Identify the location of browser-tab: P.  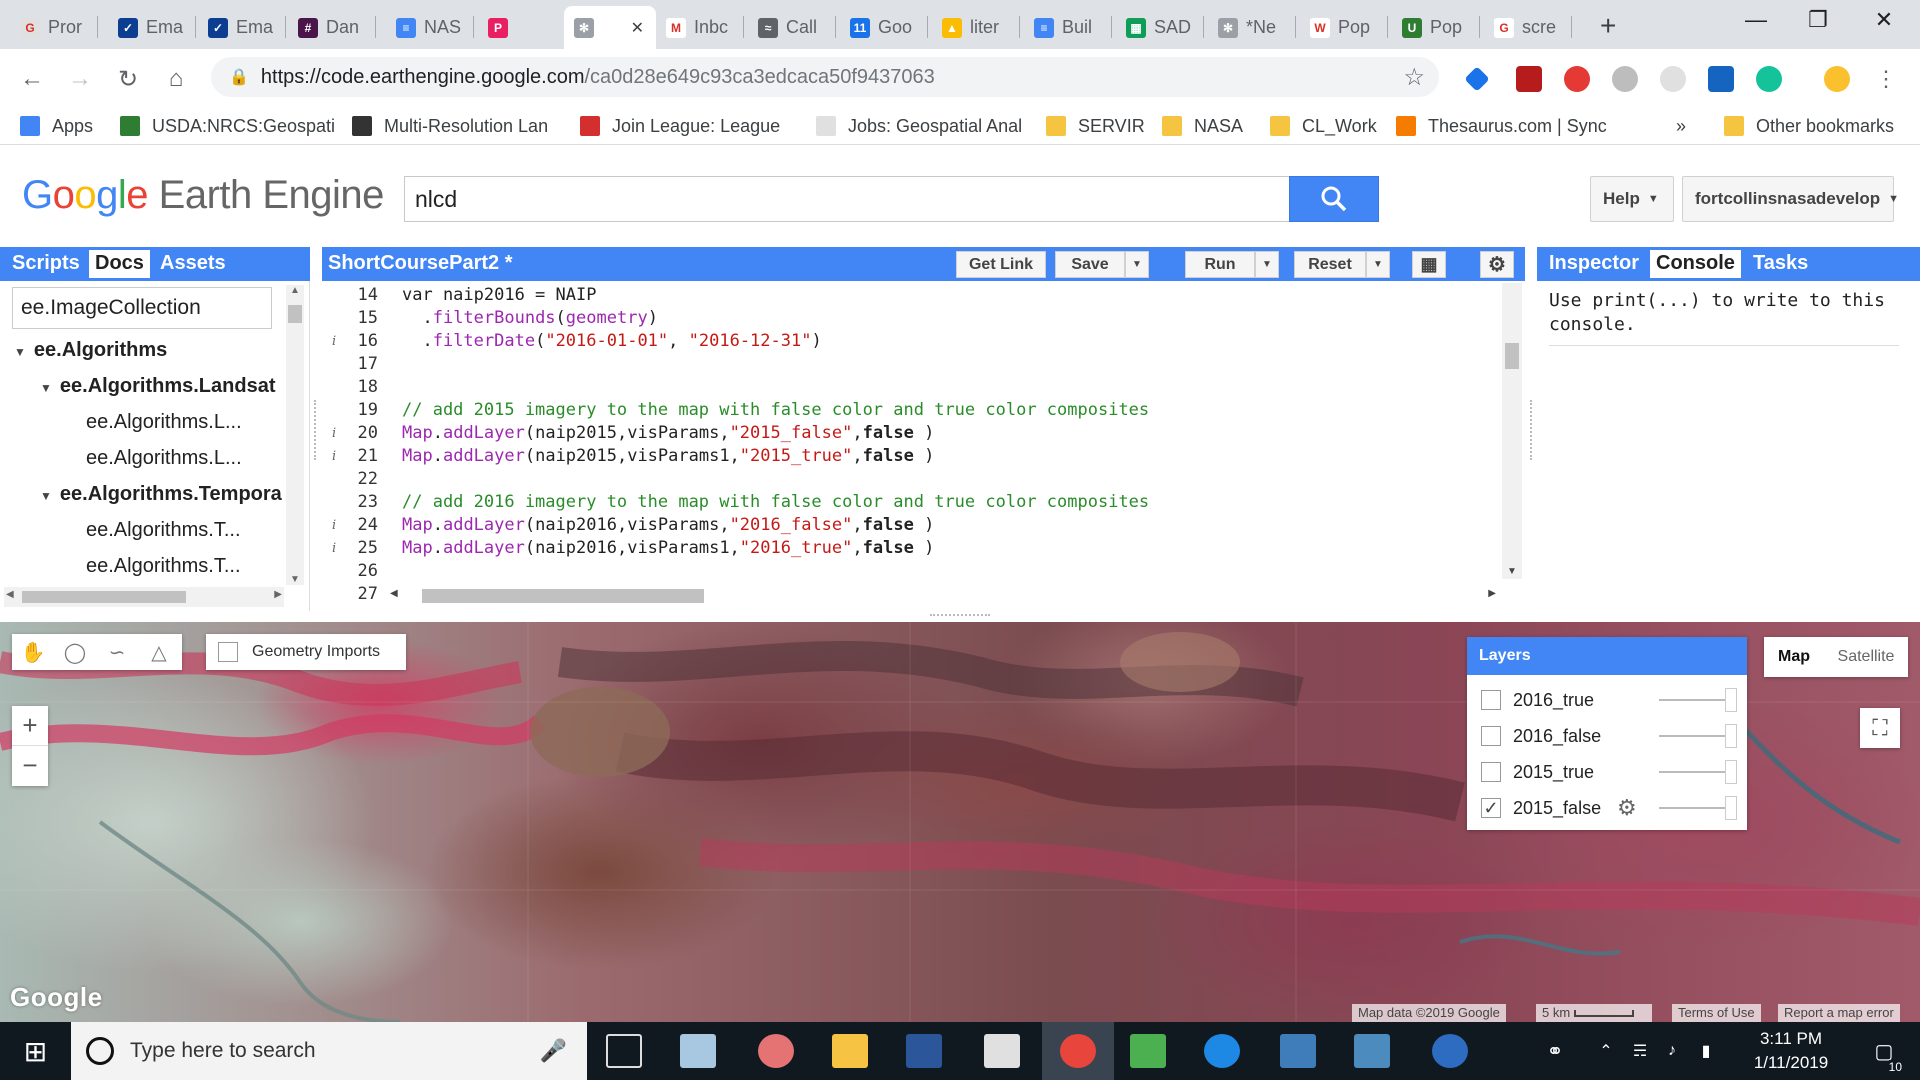
(522, 27).